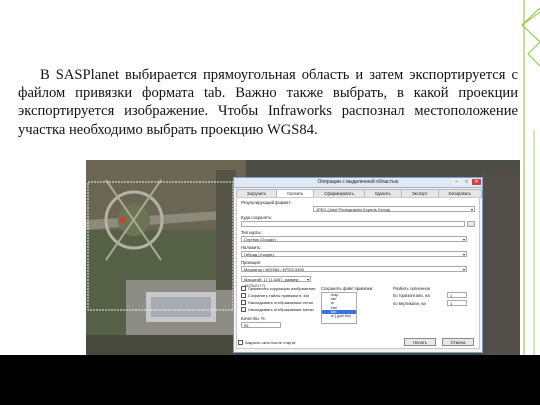  I want to click on quality-label: Качество, %:, so click(253, 318).